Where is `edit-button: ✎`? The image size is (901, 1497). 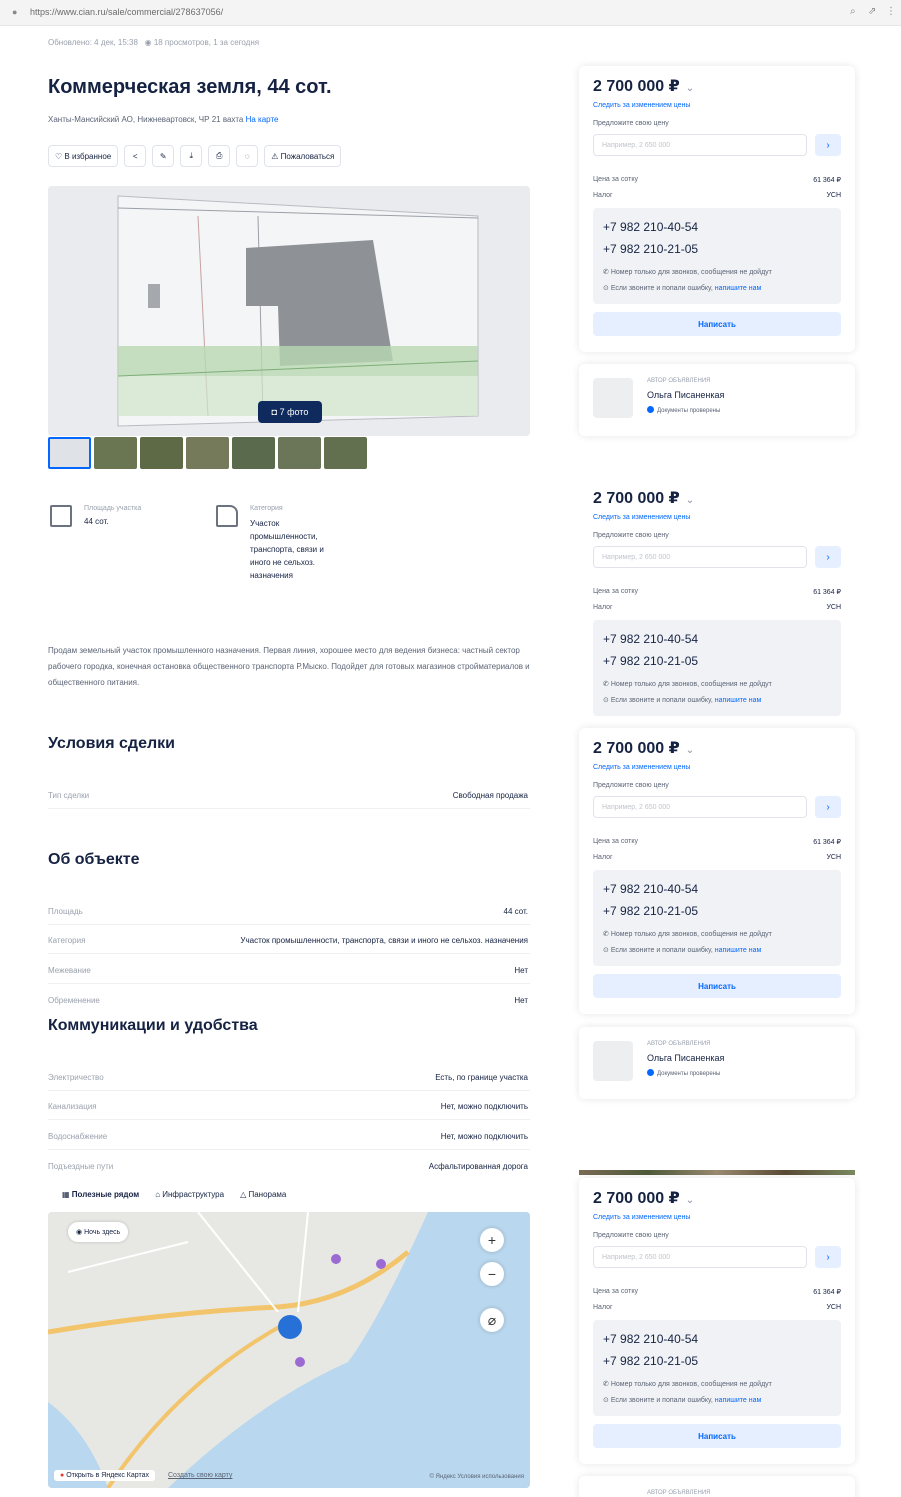 edit-button: ✎ is located at coordinates (163, 156).